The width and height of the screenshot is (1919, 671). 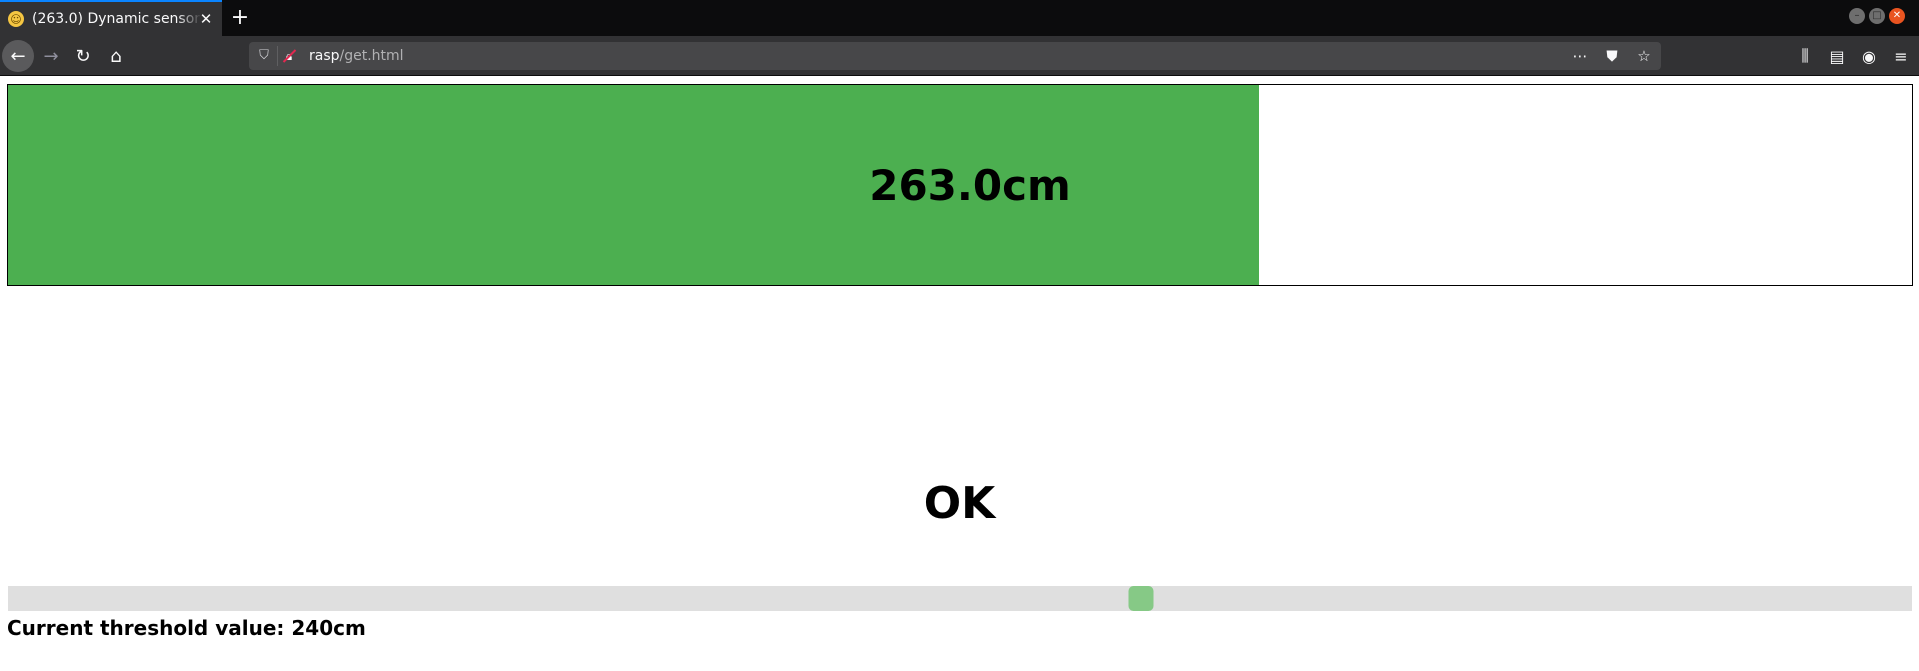 I want to click on distance-value: 263.0cm, so click(x=970, y=185).